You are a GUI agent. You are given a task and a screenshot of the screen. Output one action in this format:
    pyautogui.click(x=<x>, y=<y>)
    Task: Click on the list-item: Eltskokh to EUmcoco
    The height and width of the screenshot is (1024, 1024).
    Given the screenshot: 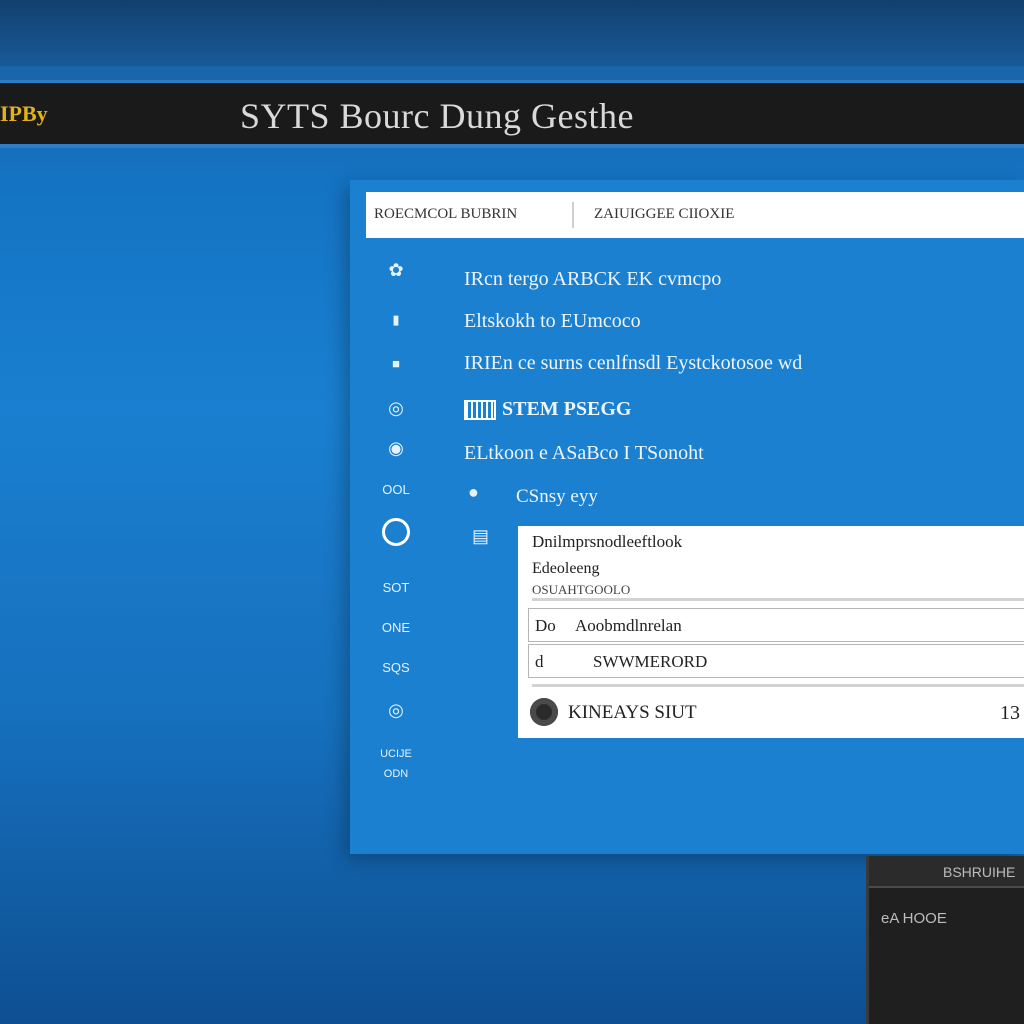 What is the action you would take?
    pyautogui.click(x=552, y=321)
    